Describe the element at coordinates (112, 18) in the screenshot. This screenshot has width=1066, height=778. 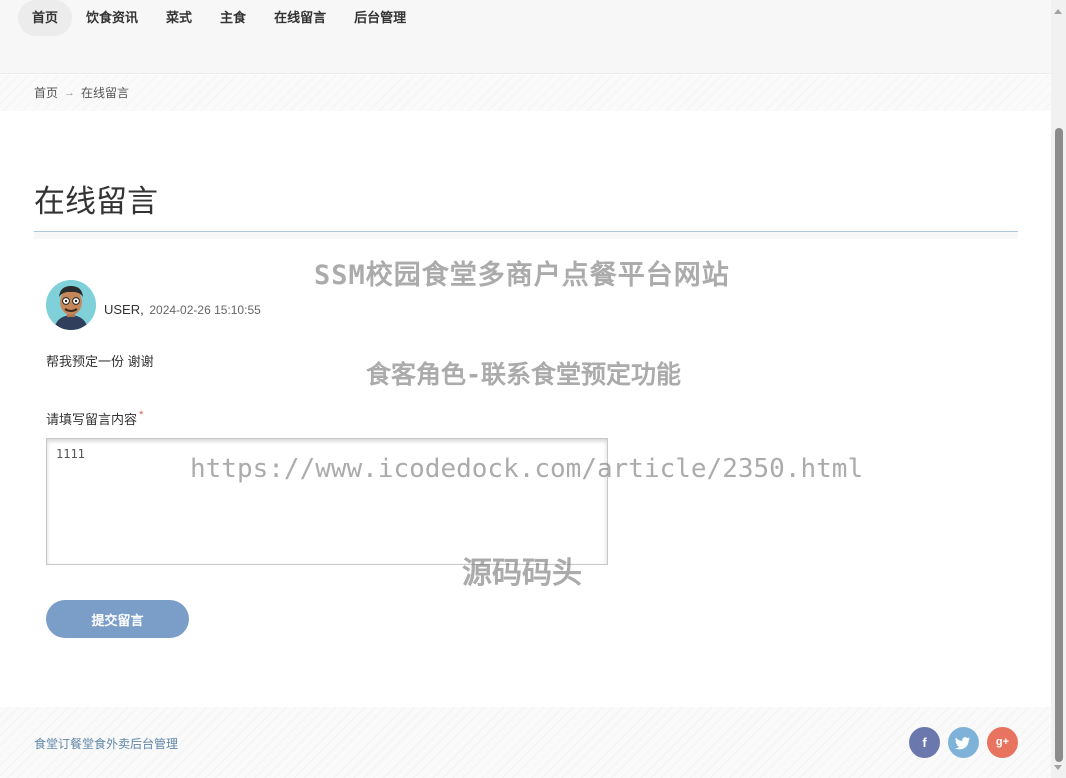
I see `nav-item-news: 饮食资讯` at that location.